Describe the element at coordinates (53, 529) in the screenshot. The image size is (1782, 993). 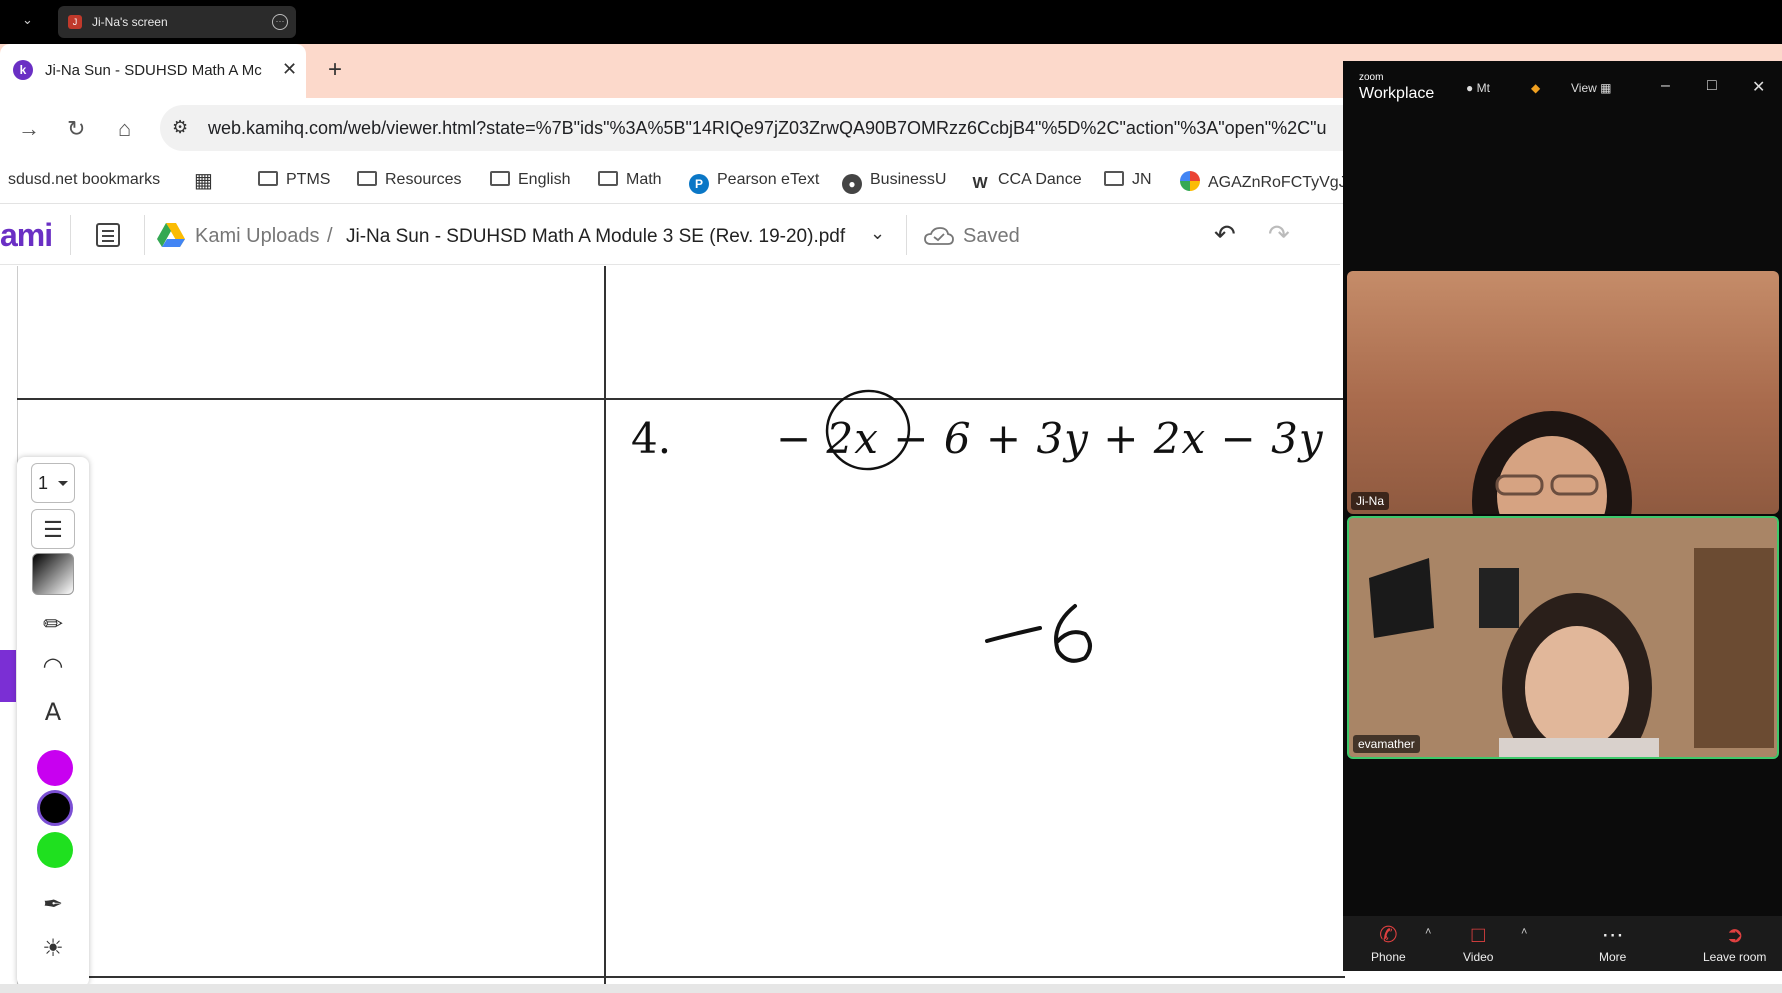
I see `menu-icon: ☰` at that location.